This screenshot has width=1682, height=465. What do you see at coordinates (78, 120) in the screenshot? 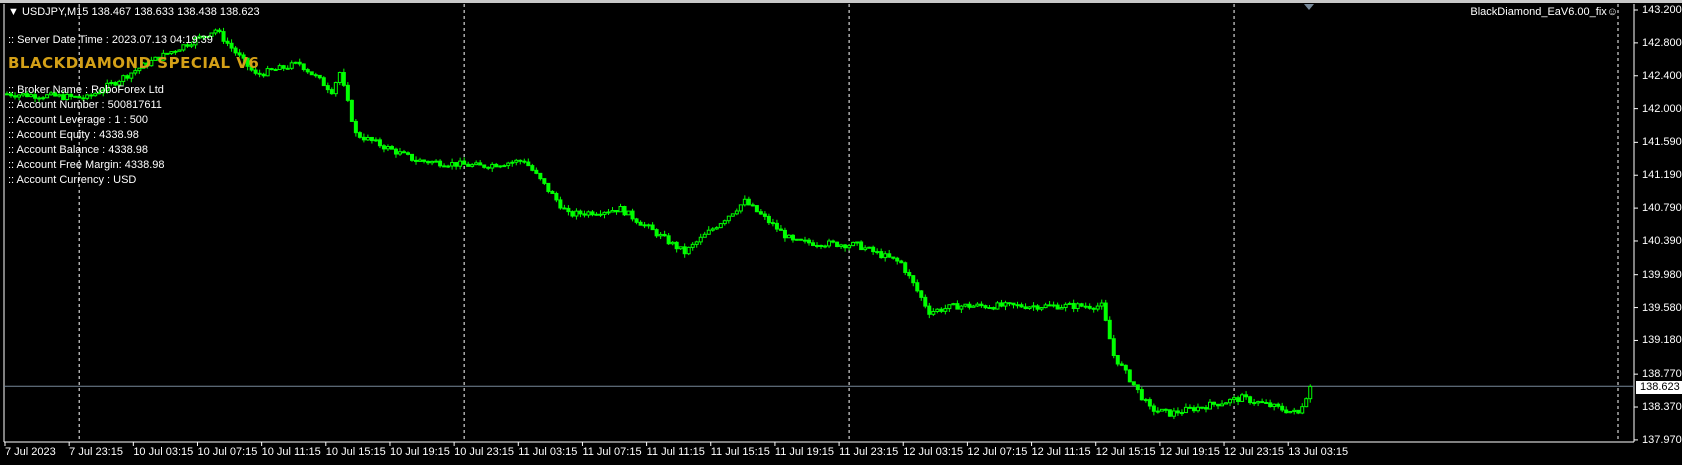
I see `account-leverage: :: Account Leverage : 1 : 500` at bounding box center [78, 120].